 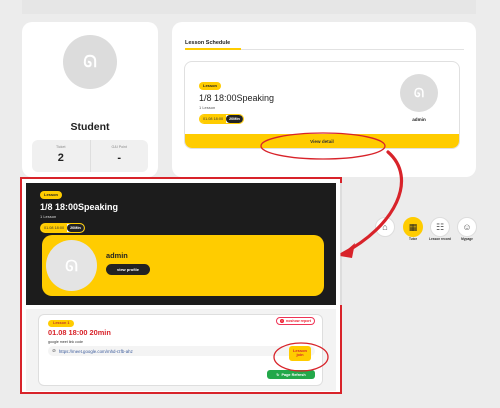 I want to click on stat-point: G&I Point -, so click(x=119, y=156).